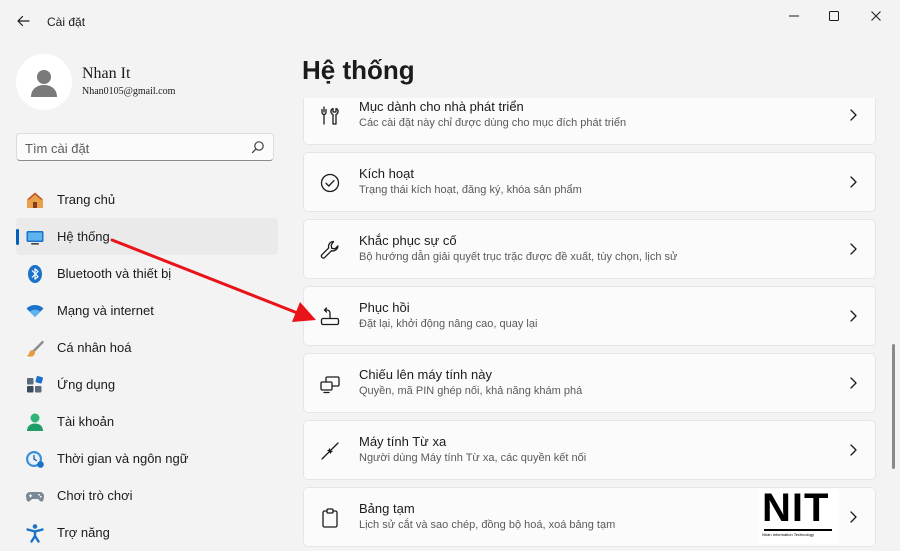 The width and height of the screenshot is (900, 551). What do you see at coordinates (147, 347) in the screenshot?
I see `sidebar-item-personalization: Cá nhân hoá` at bounding box center [147, 347].